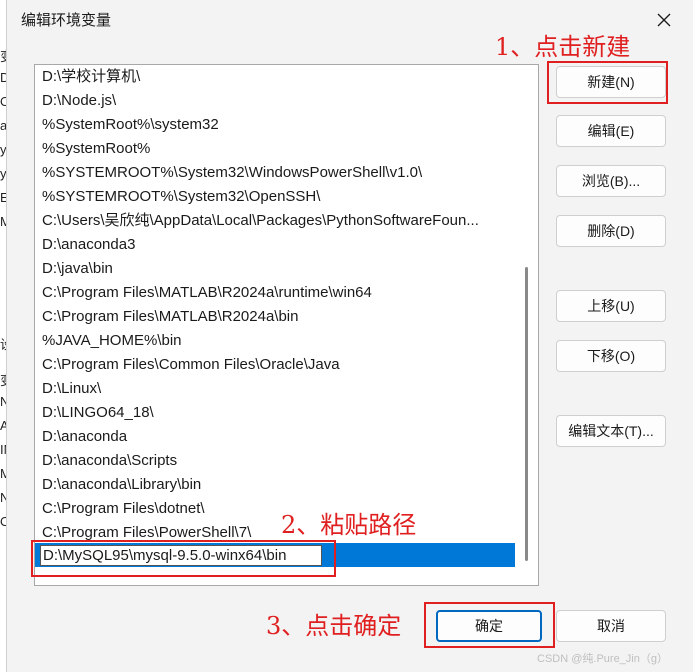 The width and height of the screenshot is (693, 672). Describe the element at coordinates (275, 197) in the screenshot. I see `path-list-item: %SYSTEMROOT%\System32\OpenSSH\` at that location.